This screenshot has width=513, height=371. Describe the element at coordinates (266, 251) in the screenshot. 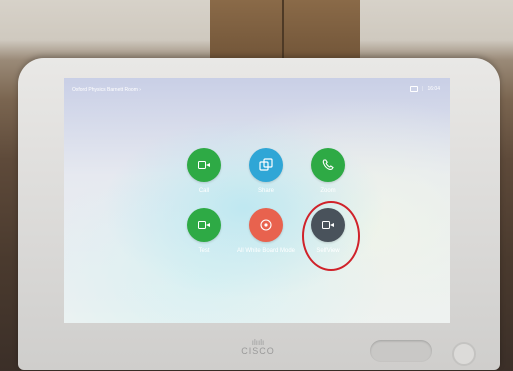

I see `whiteboard-mode-label: All White Board Mode` at that location.